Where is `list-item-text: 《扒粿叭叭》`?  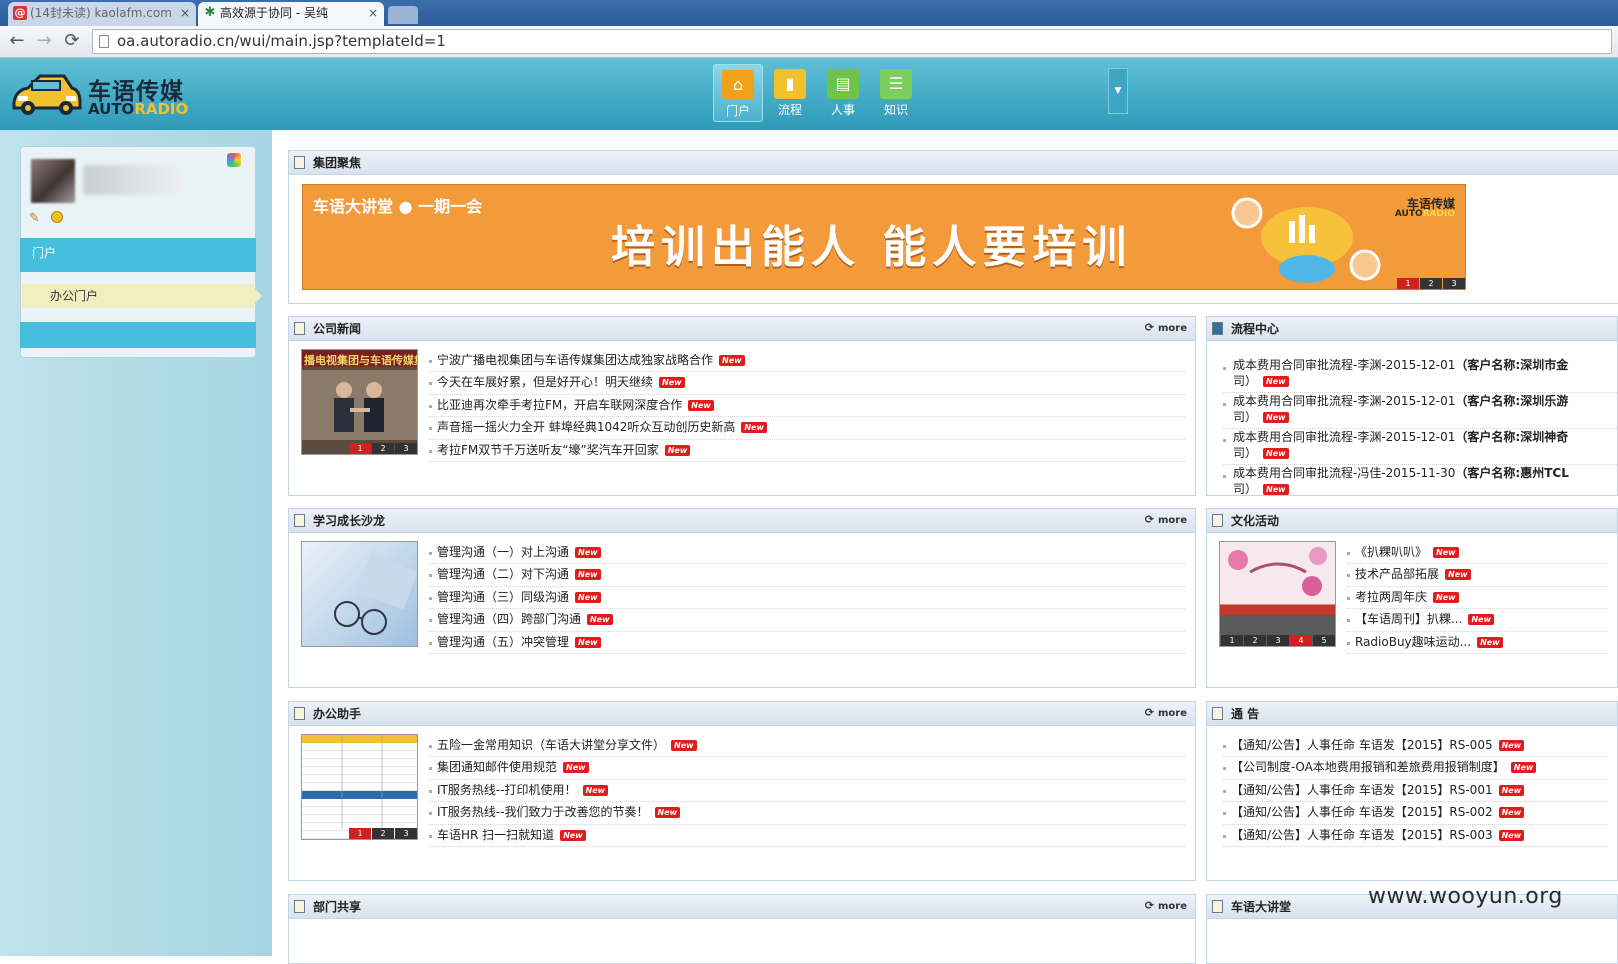
list-item-text: 《扒粿叭叭》 is located at coordinates (1391, 552).